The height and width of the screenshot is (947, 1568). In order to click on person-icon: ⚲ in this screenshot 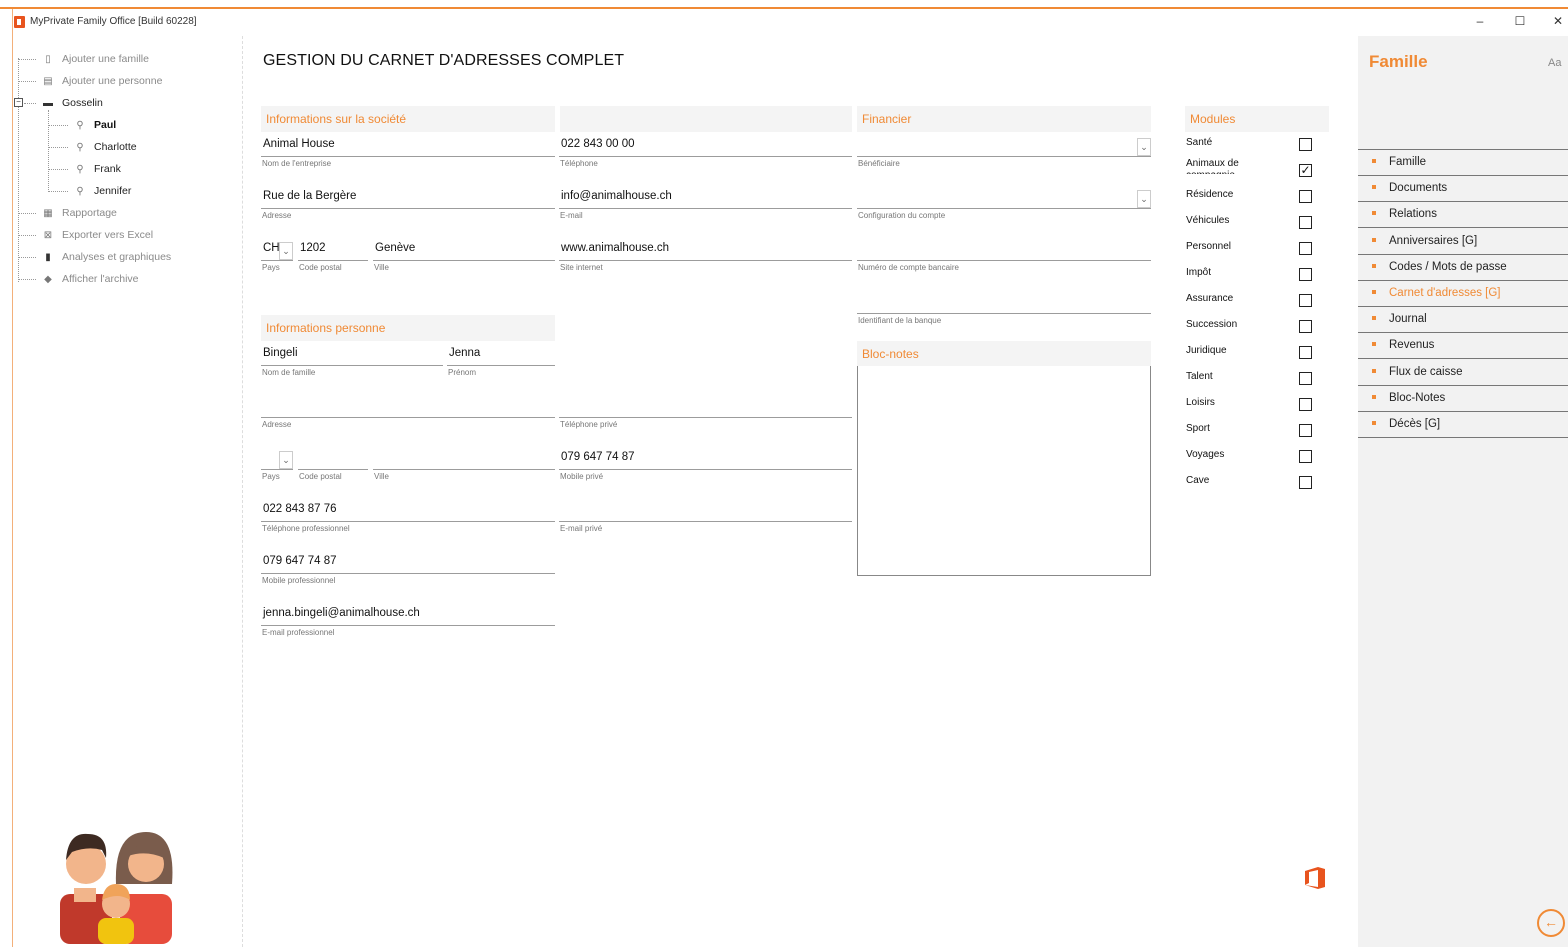, I will do `click(80, 147)`.